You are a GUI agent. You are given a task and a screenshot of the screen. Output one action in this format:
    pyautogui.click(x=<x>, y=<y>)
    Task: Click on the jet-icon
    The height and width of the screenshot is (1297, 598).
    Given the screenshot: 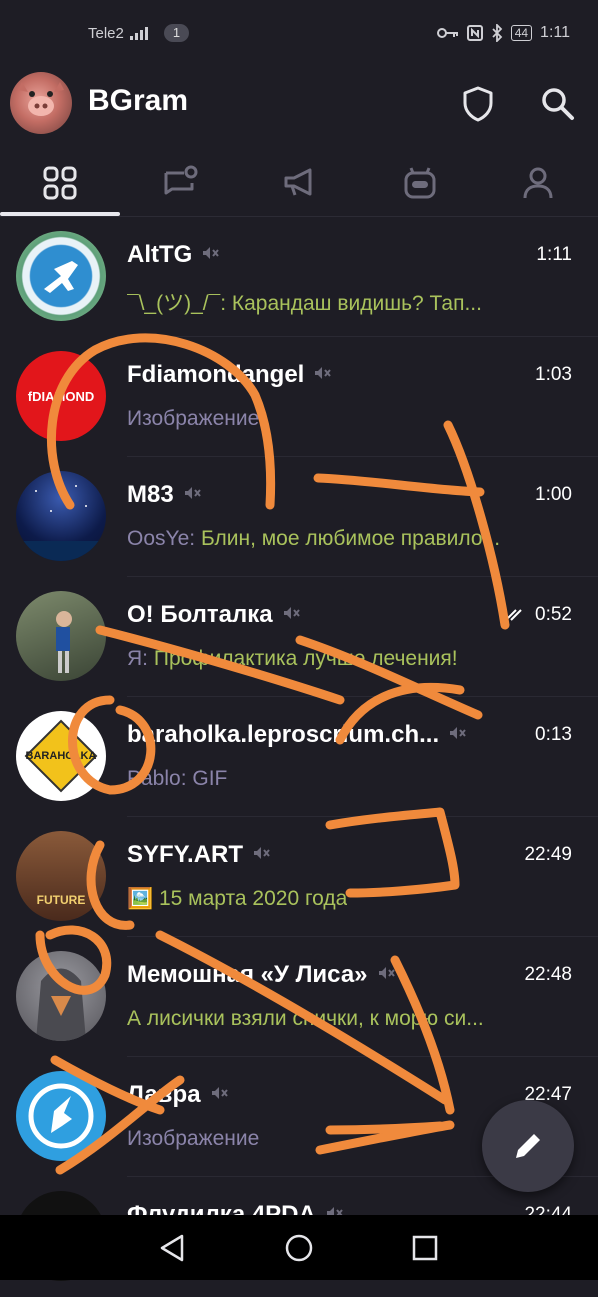 What is the action you would take?
    pyautogui.click(x=61, y=277)
    